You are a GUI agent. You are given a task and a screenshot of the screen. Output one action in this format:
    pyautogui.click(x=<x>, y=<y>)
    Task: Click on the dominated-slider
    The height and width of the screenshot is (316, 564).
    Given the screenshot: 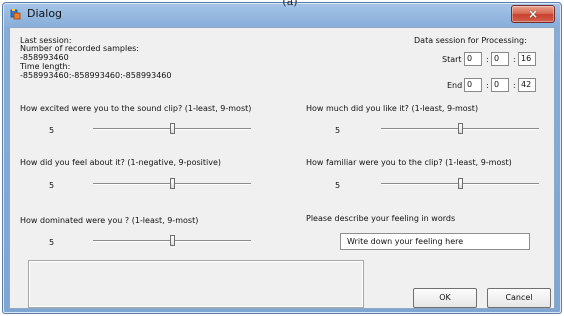 What is the action you would take?
    pyautogui.click(x=172, y=241)
    